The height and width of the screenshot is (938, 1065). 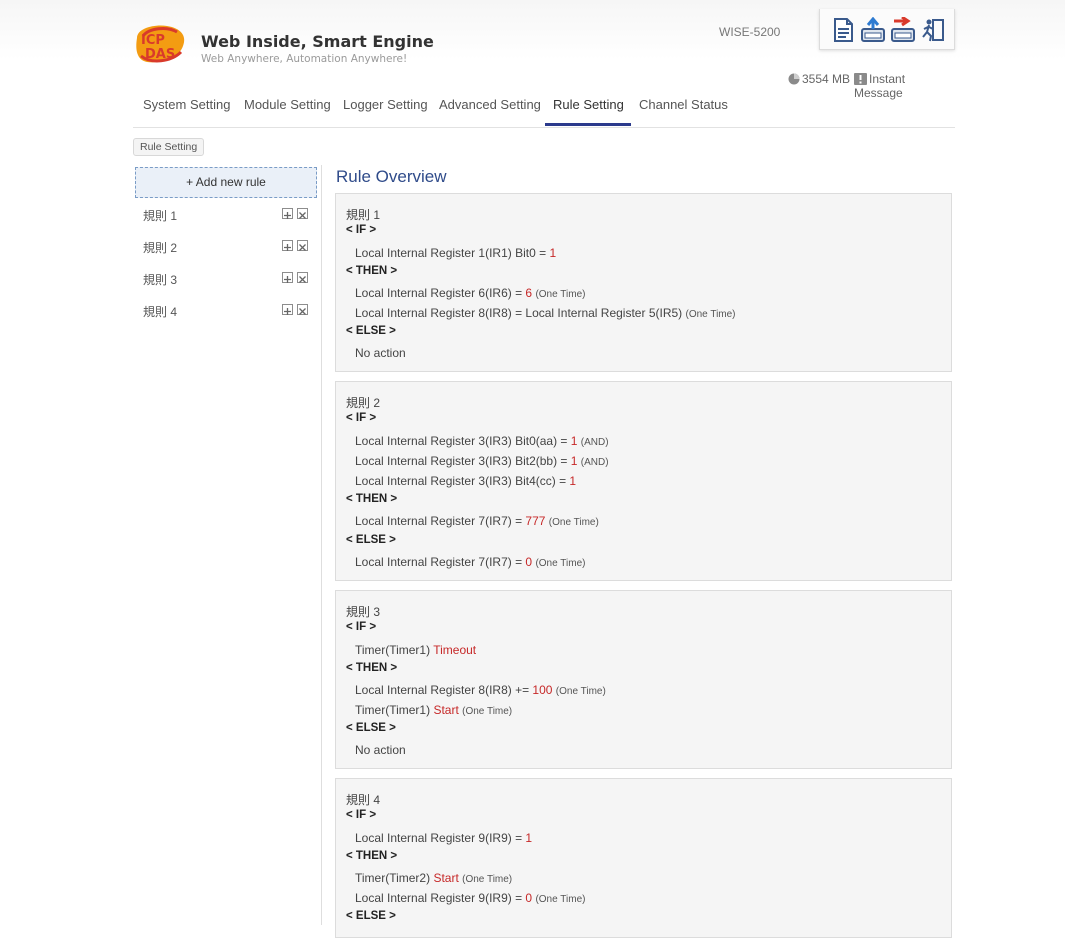 I want to click on tab-system-setting: System Setting, so click(x=186, y=104).